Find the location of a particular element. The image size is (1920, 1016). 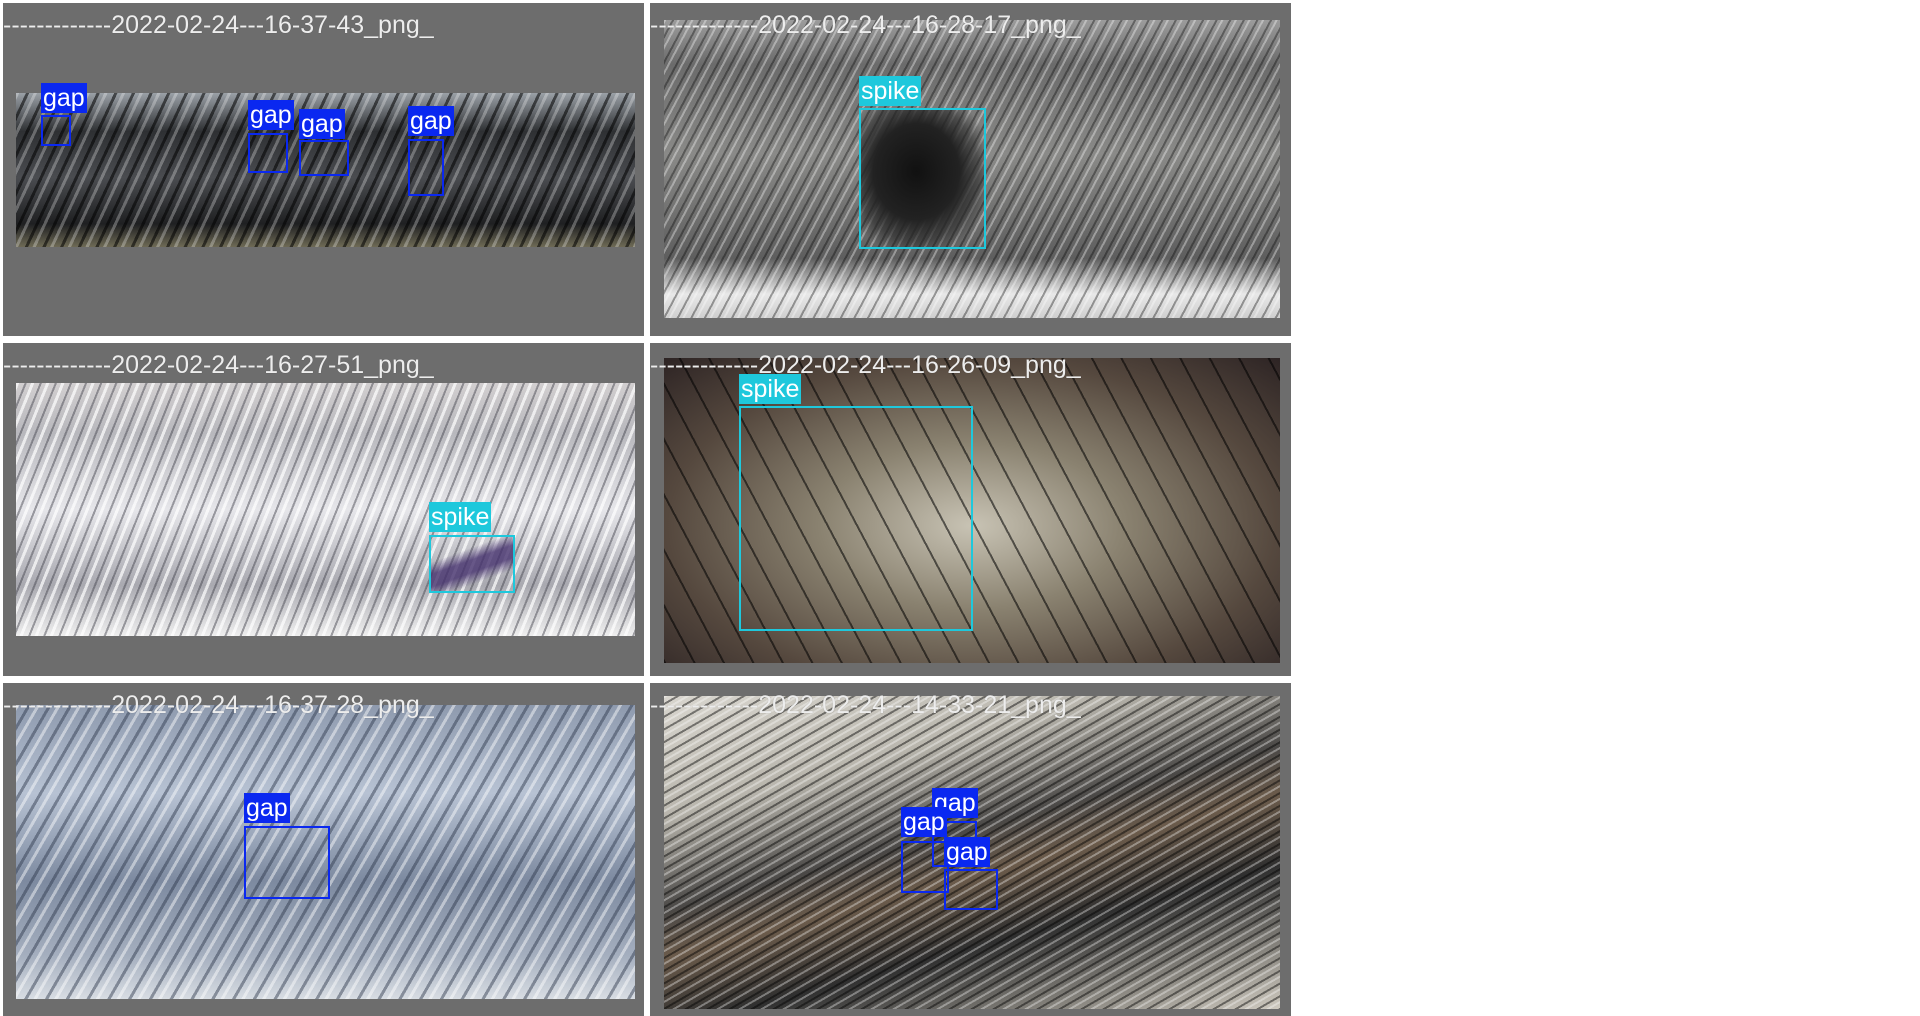

image-filename-6: -------------2022-02-24---14-33-21_png_ is located at coordinates (865, 705).